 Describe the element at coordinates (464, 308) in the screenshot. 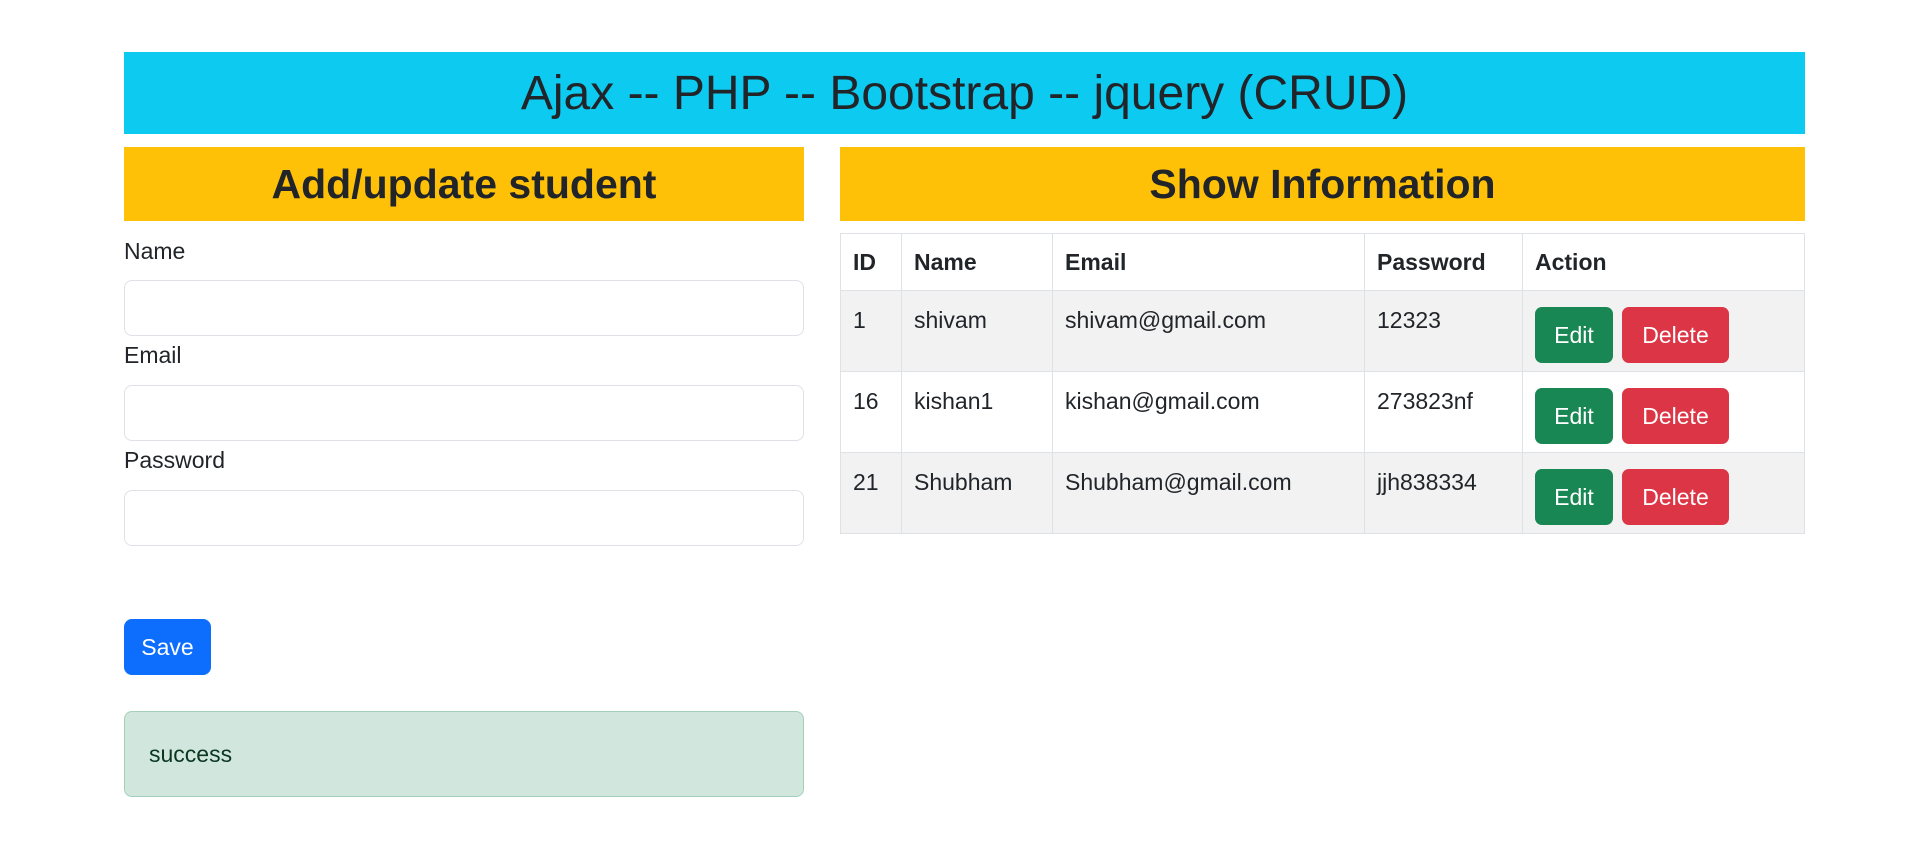

I see `name-input` at that location.